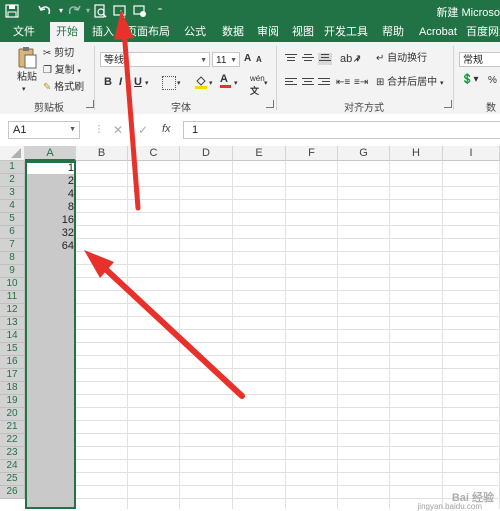 The image size is (500, 511). Describe the element at coordinates (166, 129) in the screenshot. I see `insert-function-icon: fx` at that location.